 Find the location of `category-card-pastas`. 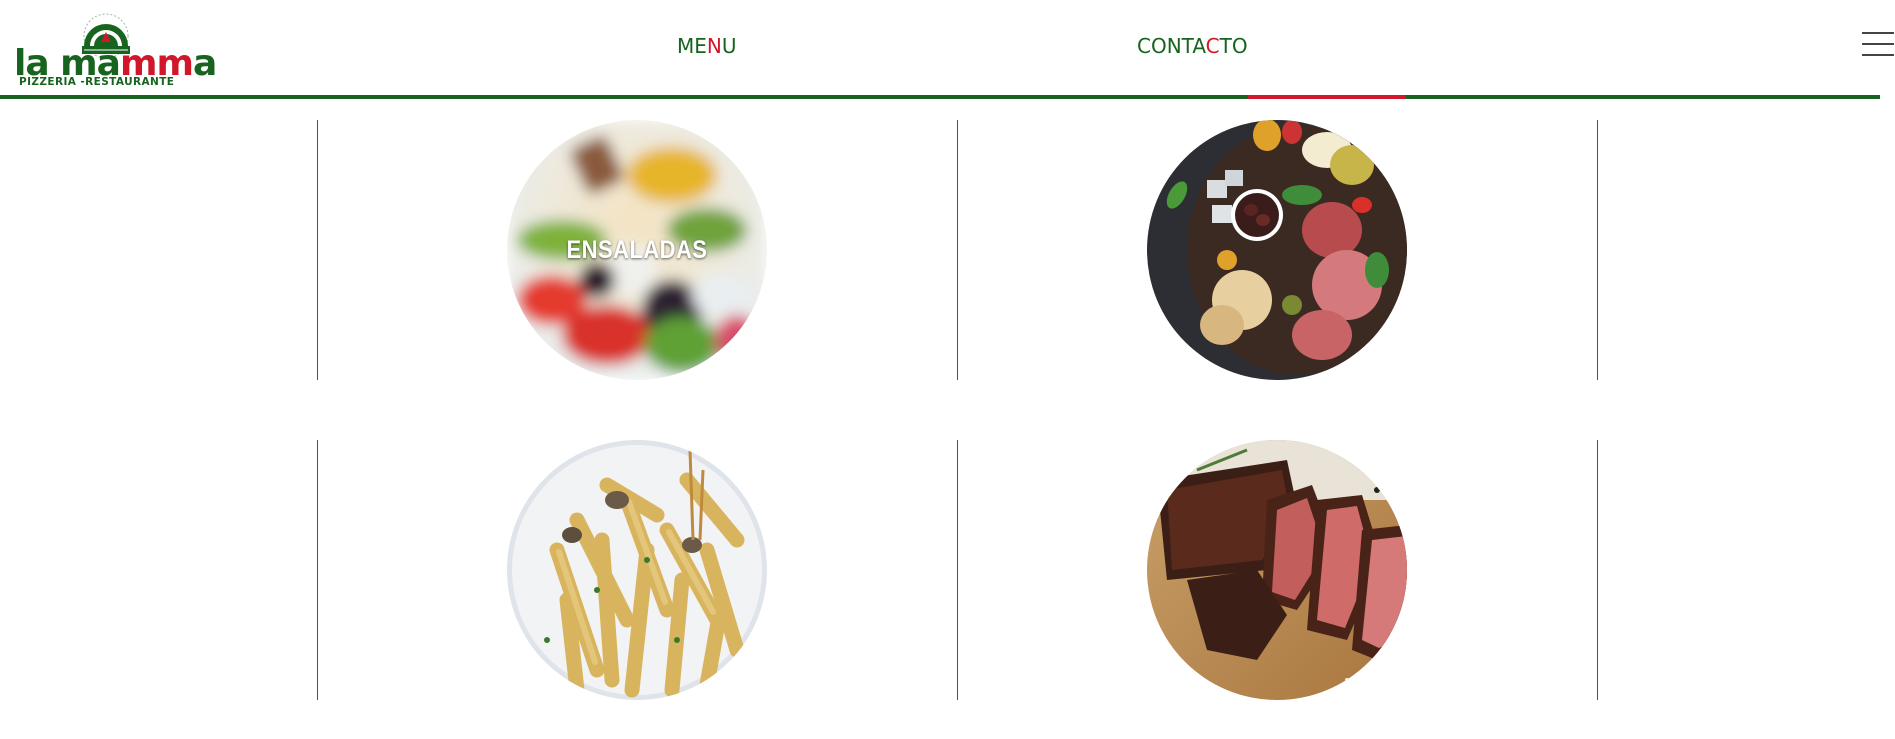

category-card-pastas is located at coordinates (637, 570).